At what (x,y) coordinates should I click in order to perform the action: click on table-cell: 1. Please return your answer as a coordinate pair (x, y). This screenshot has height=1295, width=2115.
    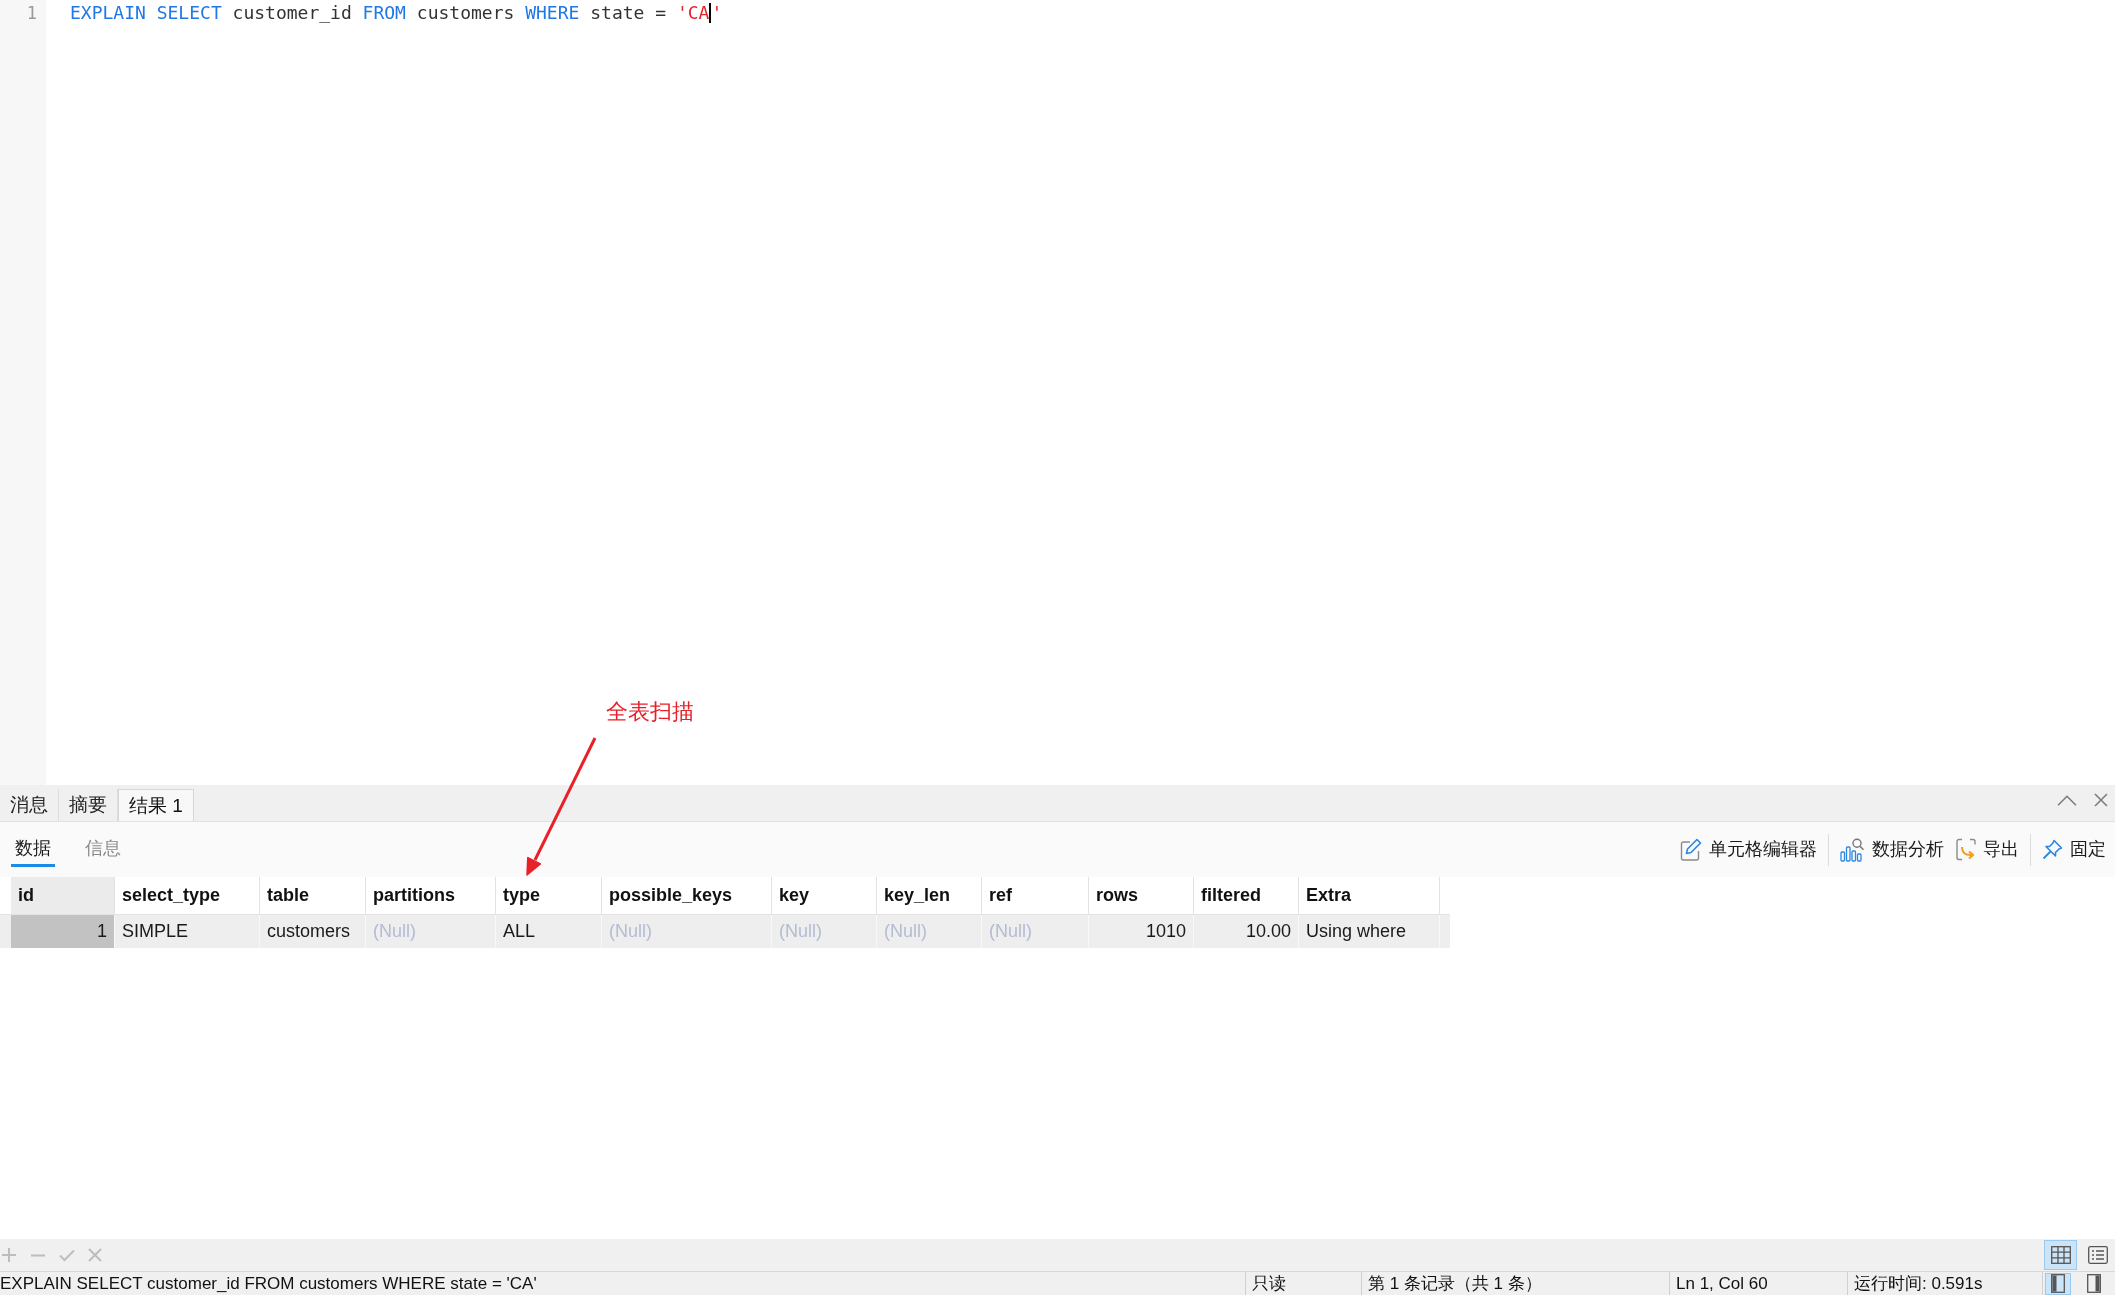
    Looking at the image, I should click on (63, 931).